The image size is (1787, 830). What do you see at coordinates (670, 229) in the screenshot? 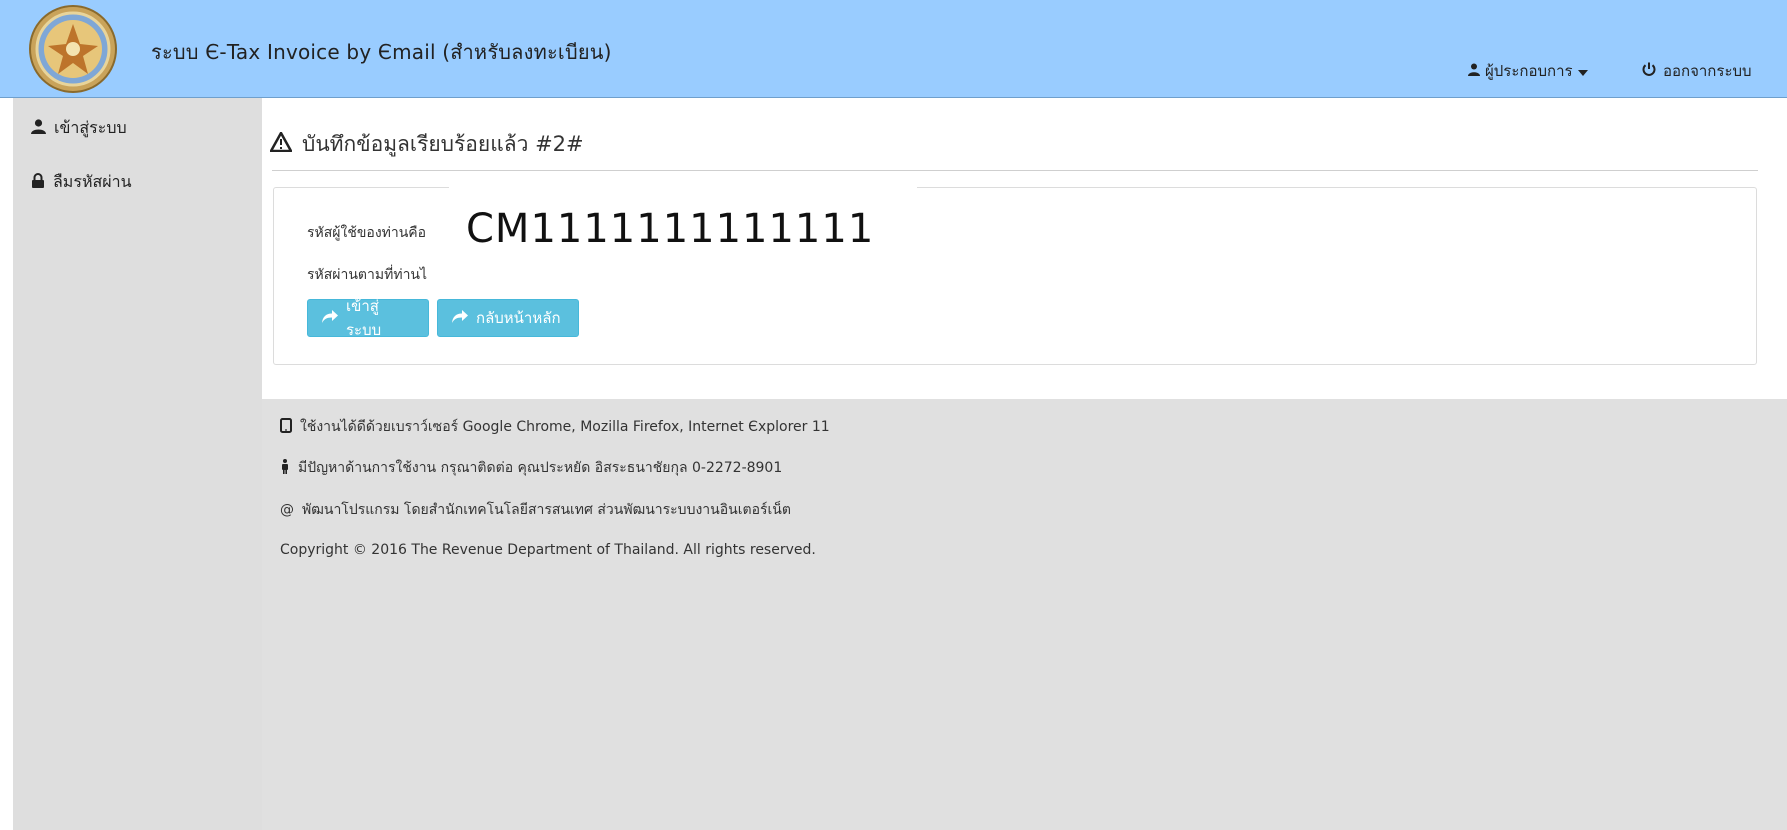
I see `user-id-value: CM1111111111111` at bounding box center [670, 229].